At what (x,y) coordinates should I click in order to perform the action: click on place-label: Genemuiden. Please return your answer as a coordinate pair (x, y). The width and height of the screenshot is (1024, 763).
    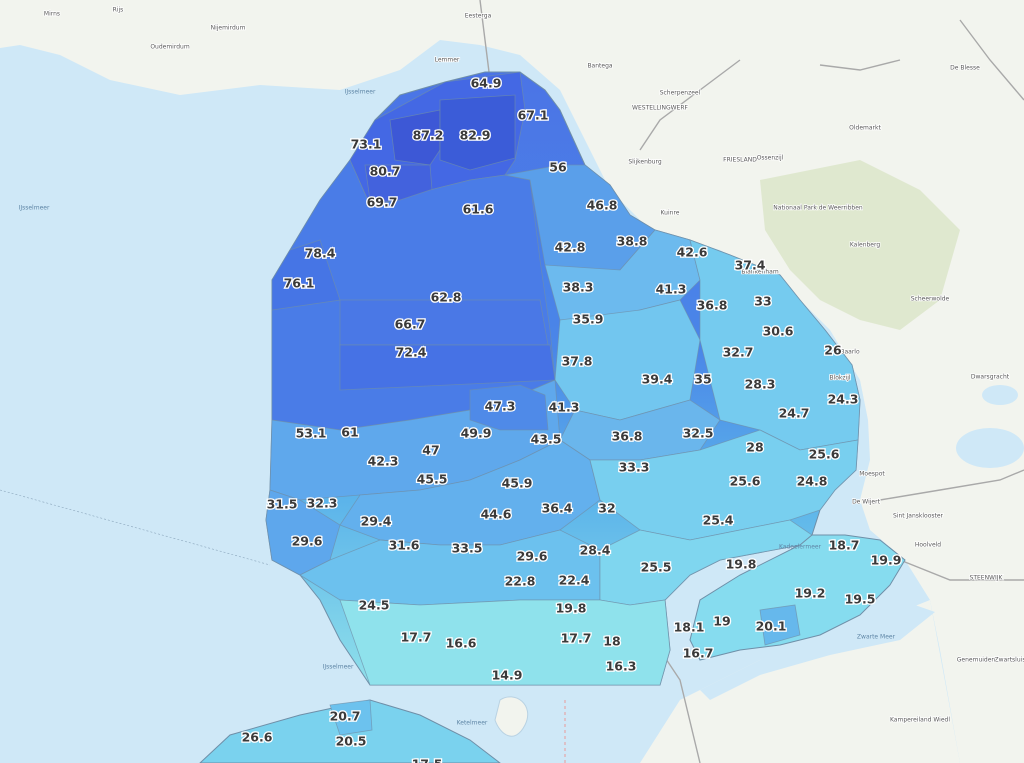
    Looking at the image, I should click on (976, 660).